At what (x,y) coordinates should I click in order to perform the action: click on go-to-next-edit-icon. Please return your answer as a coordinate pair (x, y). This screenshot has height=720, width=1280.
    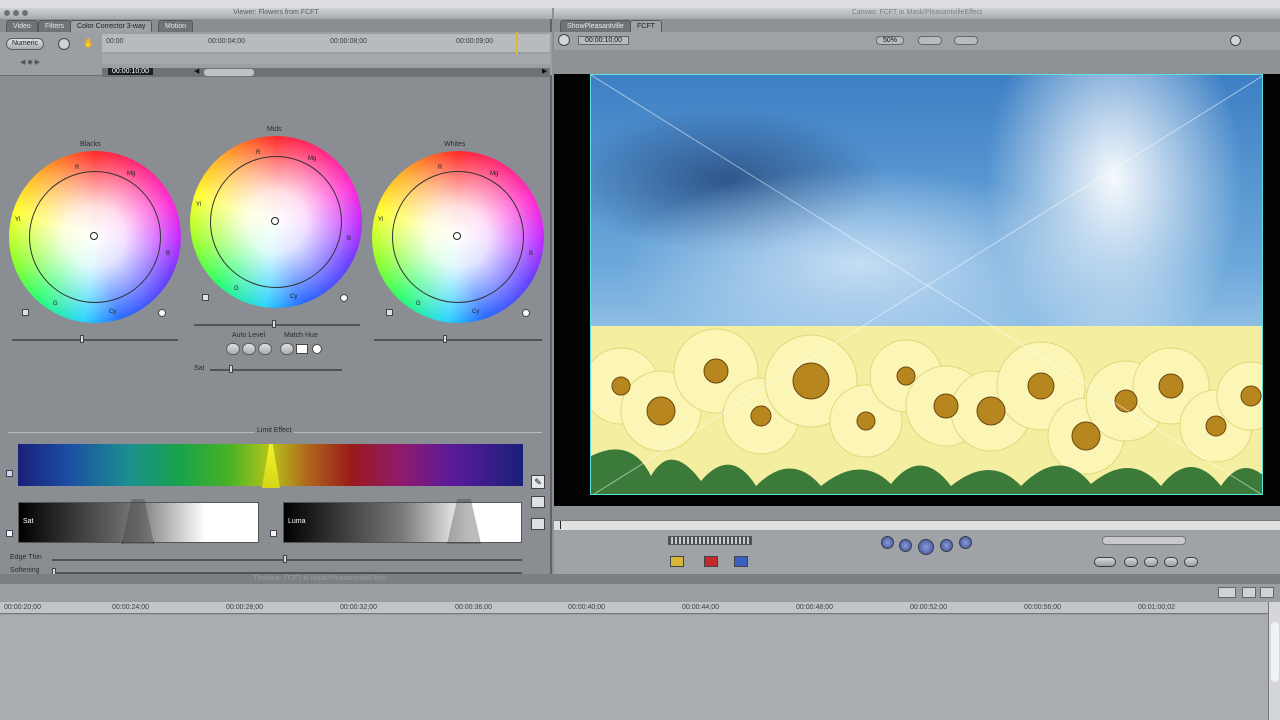
    Looking at the image, I should click on (965, 542).